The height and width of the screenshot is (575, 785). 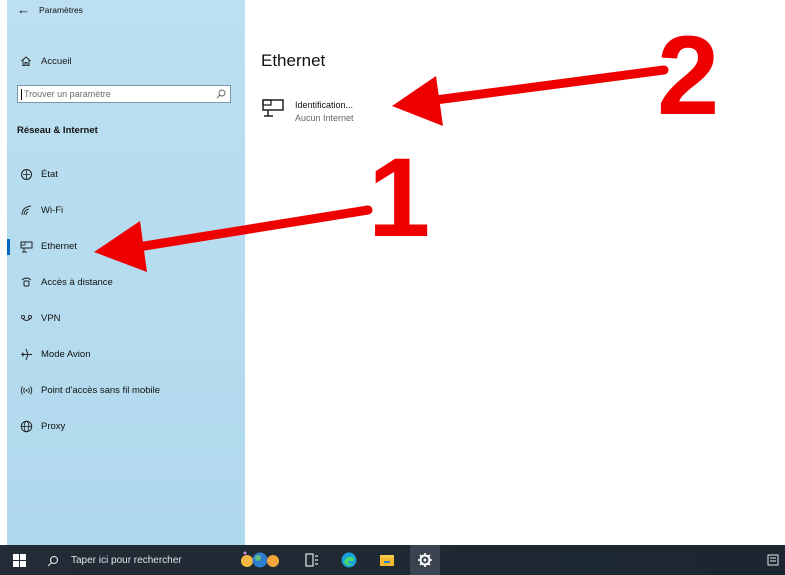 What do you see at coordinates (126, 211) in the screenshot?
I see `sidebar-item-wifi: Wi-Fi` at bounding box center [126, 211].